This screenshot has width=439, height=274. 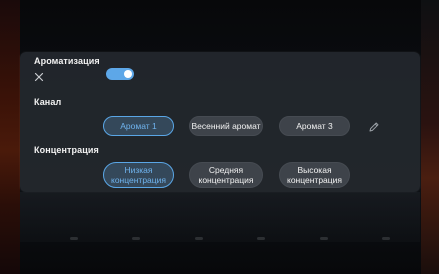 What do you see at coordinates (39, 75) in the screenshot?
I see `close-icon` at bounding box center [39, 75].